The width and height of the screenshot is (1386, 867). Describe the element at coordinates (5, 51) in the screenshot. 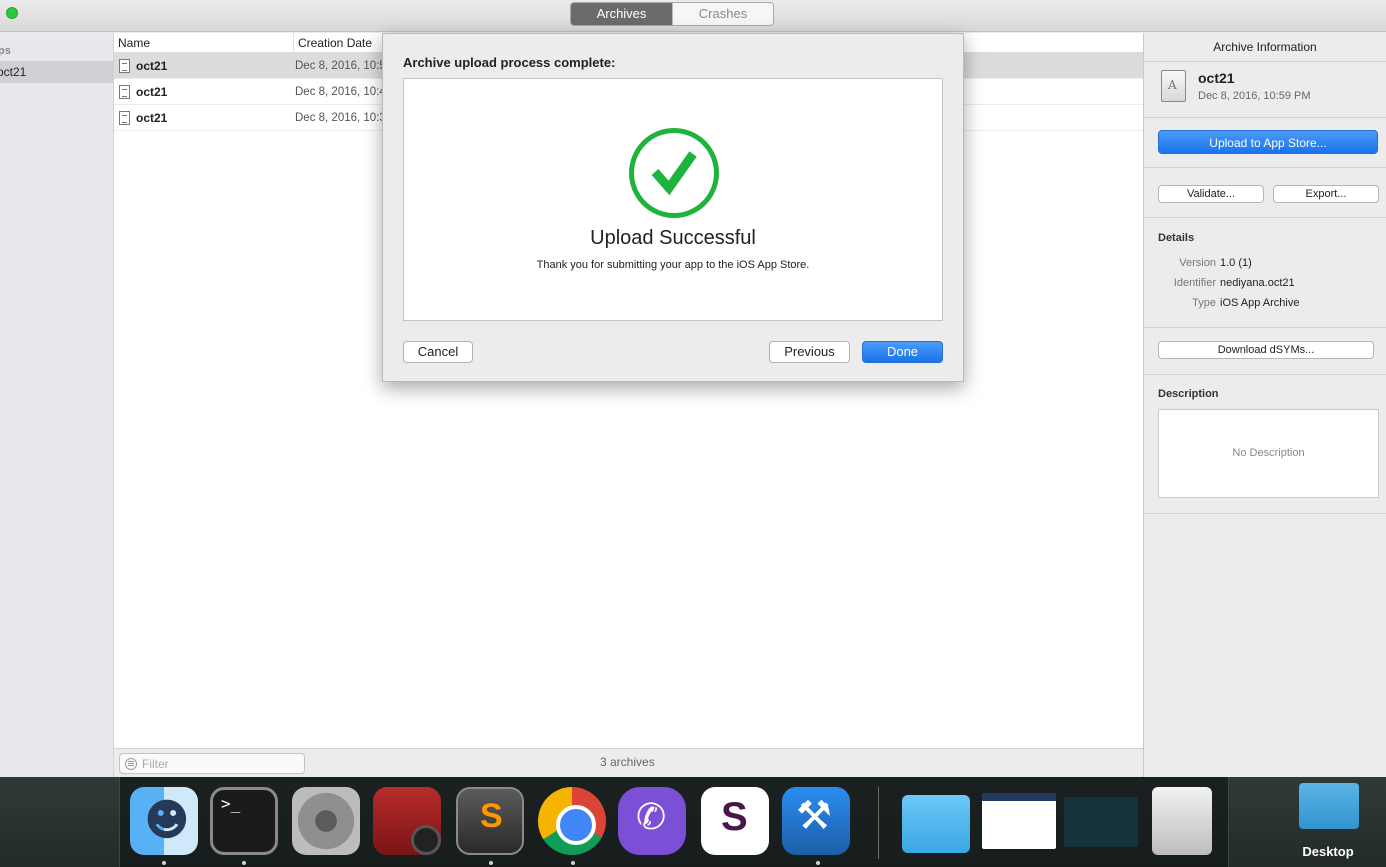

I see `sidebar-section-header: ps` at that location.